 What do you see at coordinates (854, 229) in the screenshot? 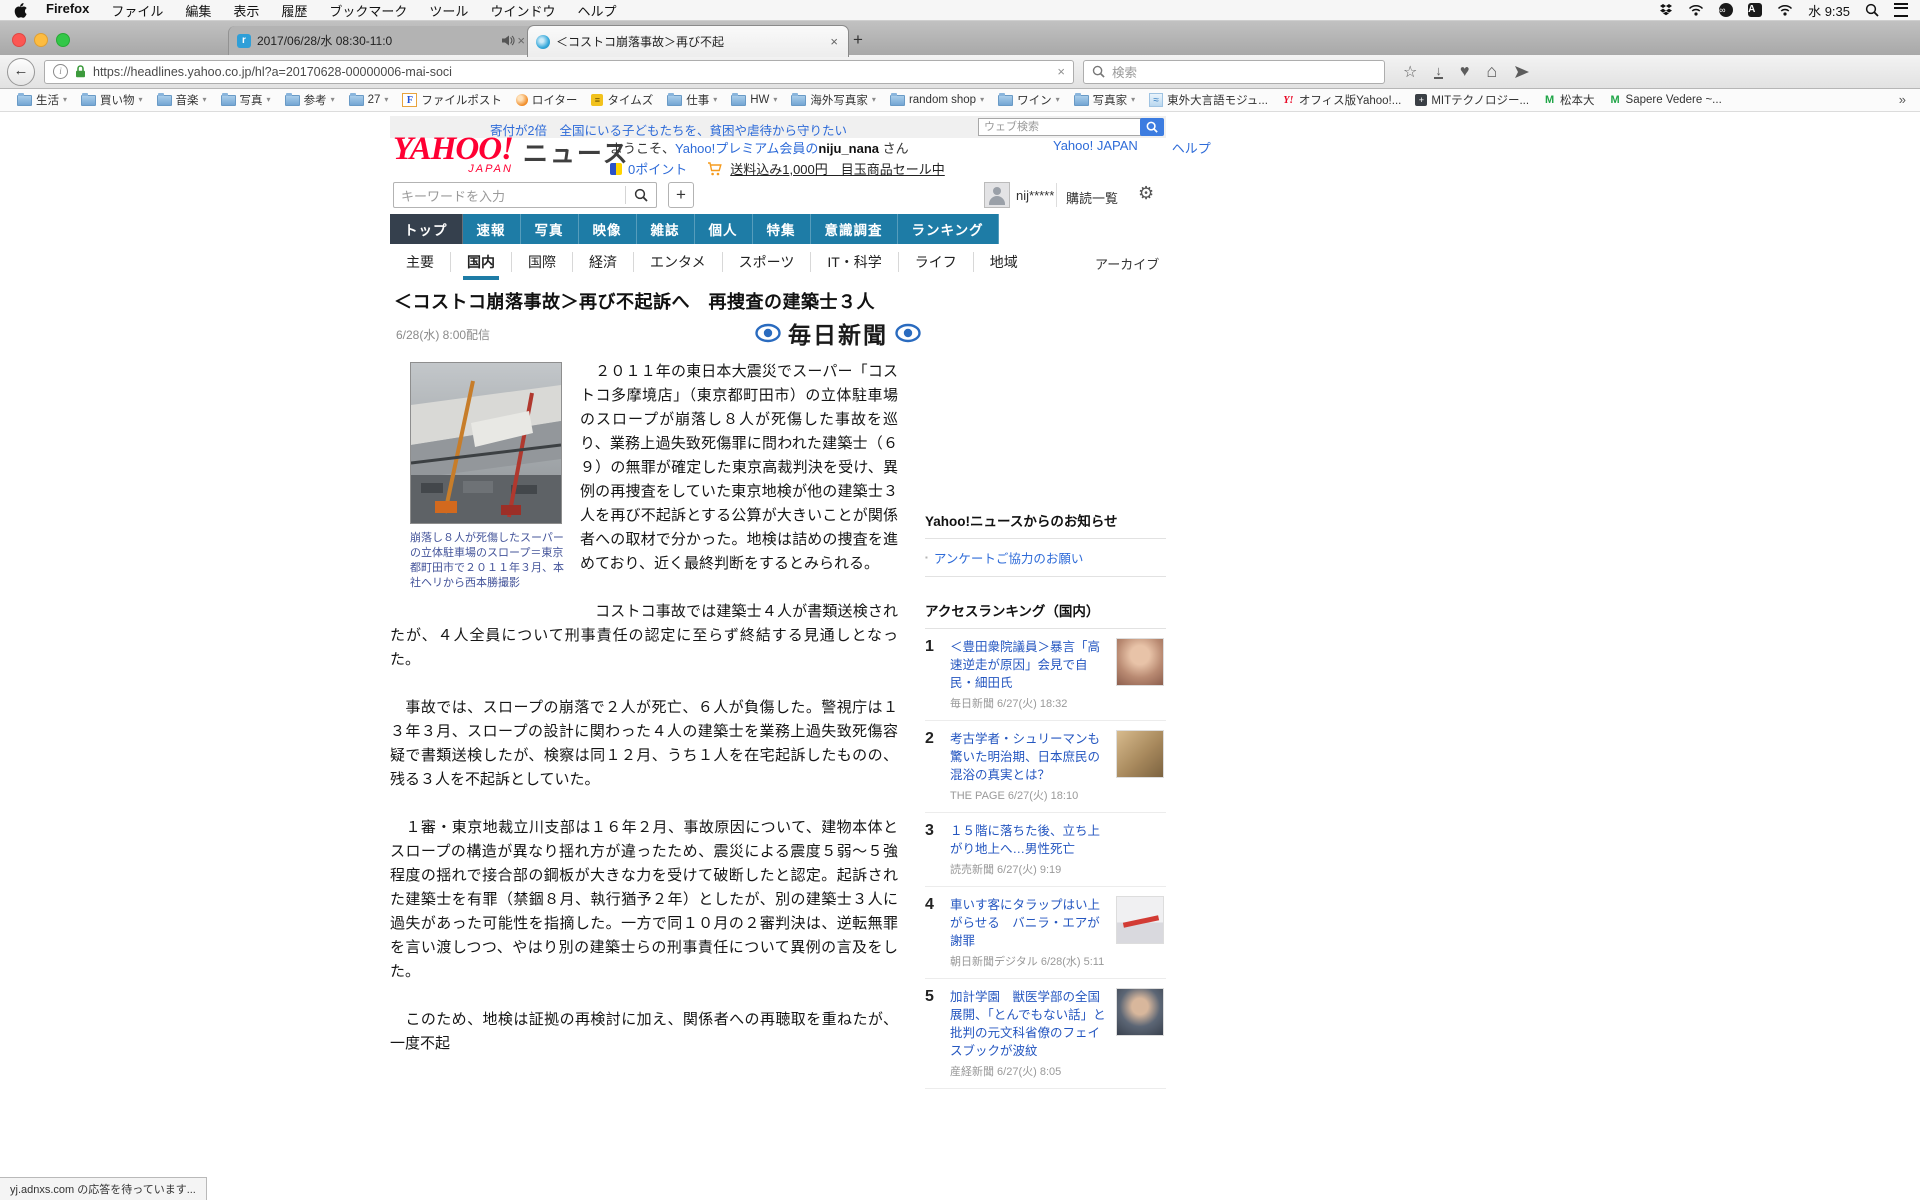
I see `nav-tab: 意識調査` at bounding box center [854, 229].